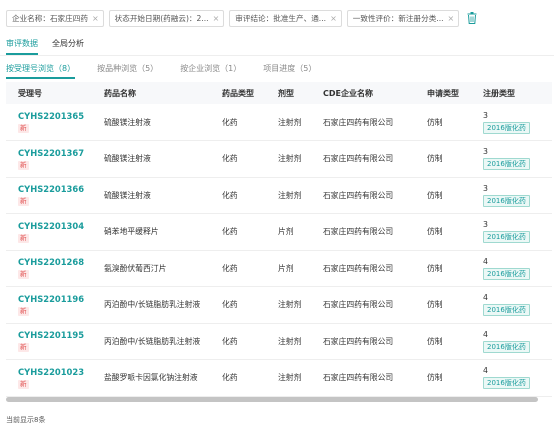 The image size is (554, 425). I want to click on tab-global-analysis: 全局分析, so click(68, 46).